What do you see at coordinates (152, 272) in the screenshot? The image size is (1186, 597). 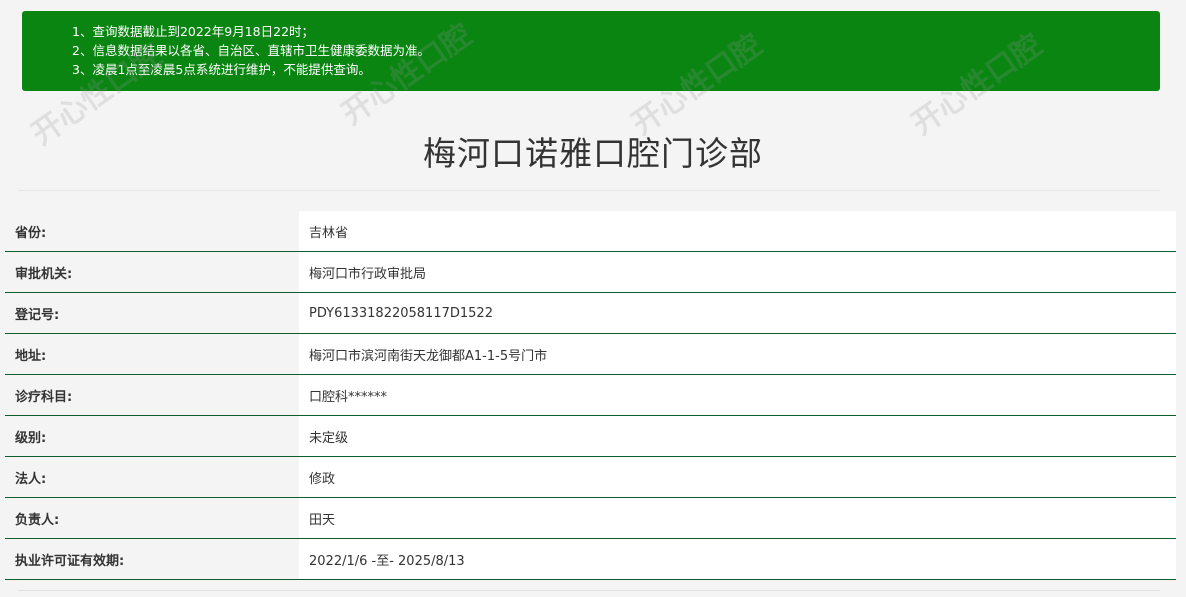 I see `row-label: 审批机关:` at bounding box center [152, 272].